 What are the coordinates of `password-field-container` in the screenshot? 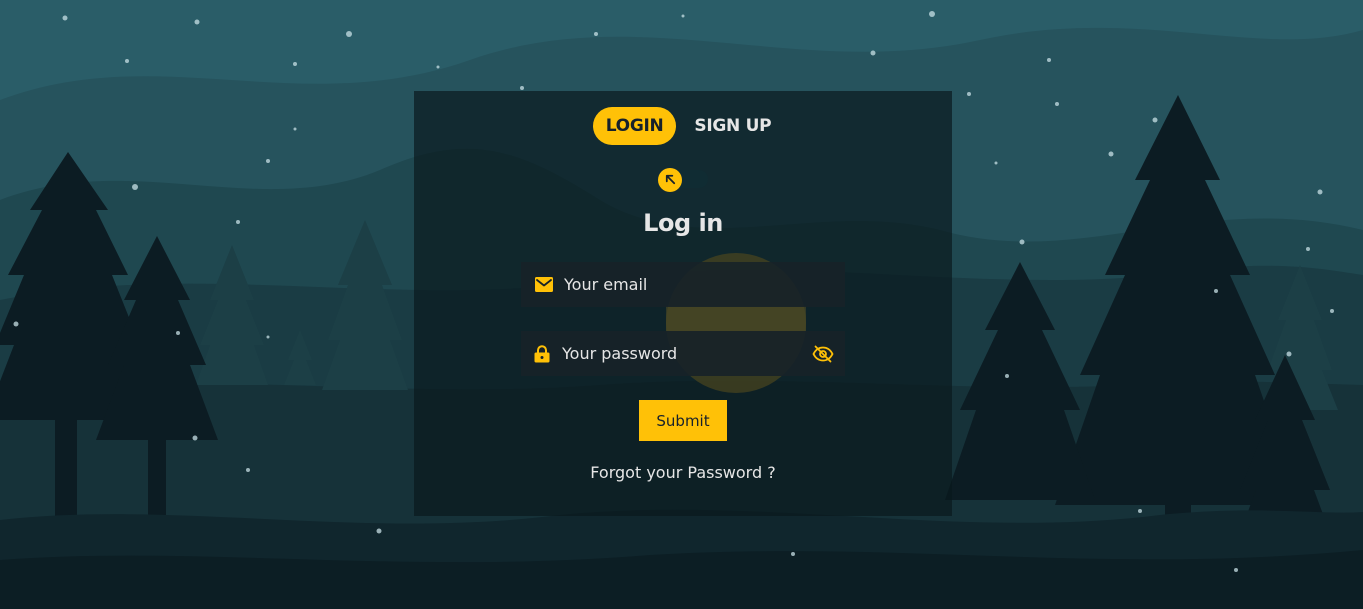 It's located at (683, 353).